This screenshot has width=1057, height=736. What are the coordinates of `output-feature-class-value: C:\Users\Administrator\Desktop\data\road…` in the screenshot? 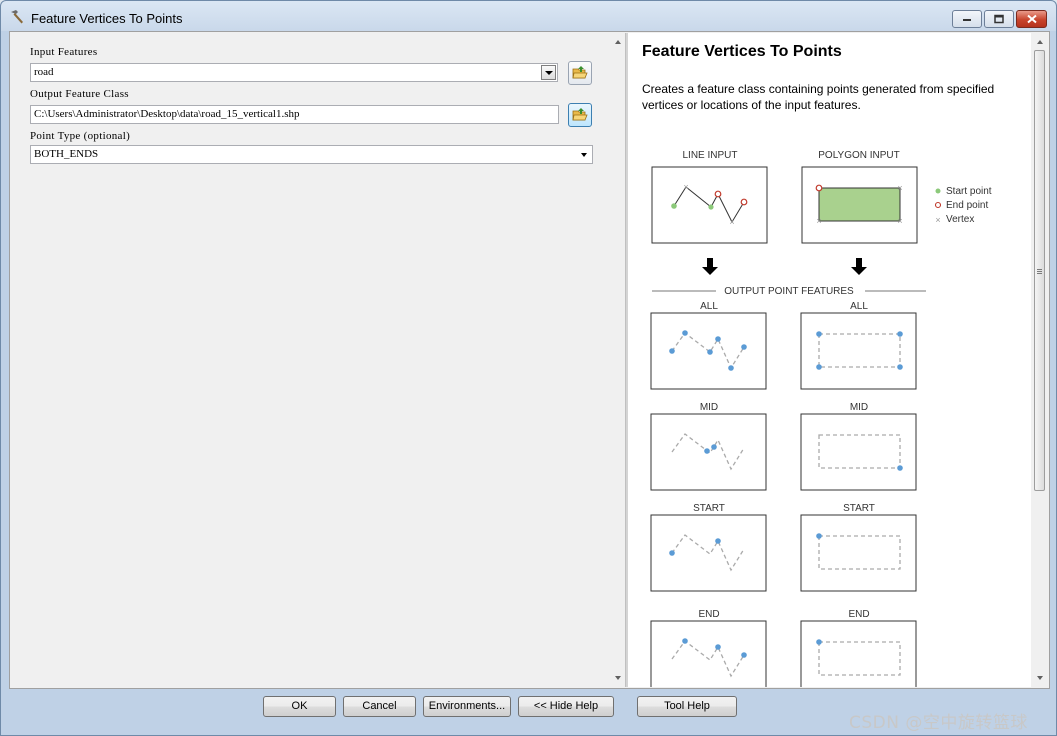 It's located at (167, 114).